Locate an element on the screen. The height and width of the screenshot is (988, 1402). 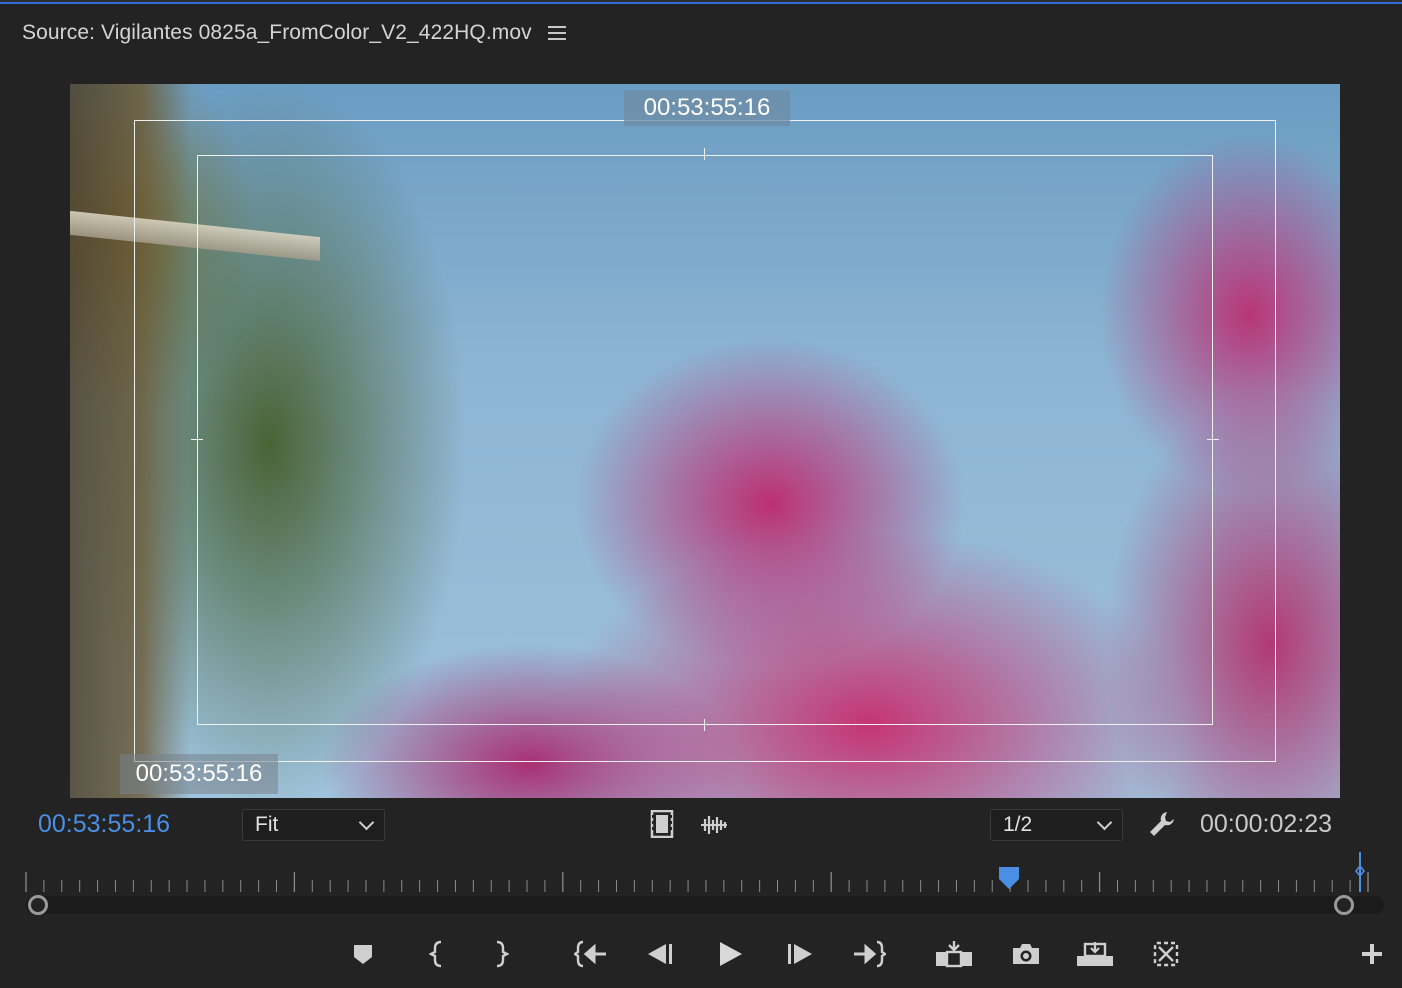
drag-video-only-icon is located at coordinates (662, 824).